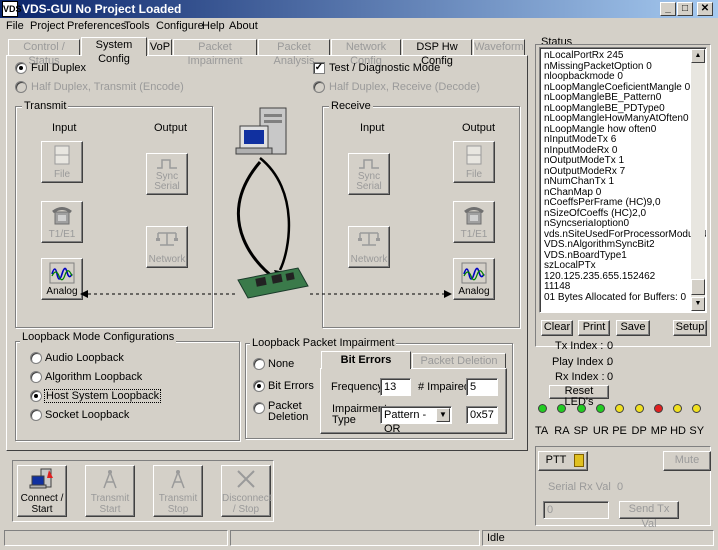 The width and height of the screenshot is (718, 550). Describe the element at coordinates (180, 26) in the screenshot. I see `menu-configure: Configure` at that location.